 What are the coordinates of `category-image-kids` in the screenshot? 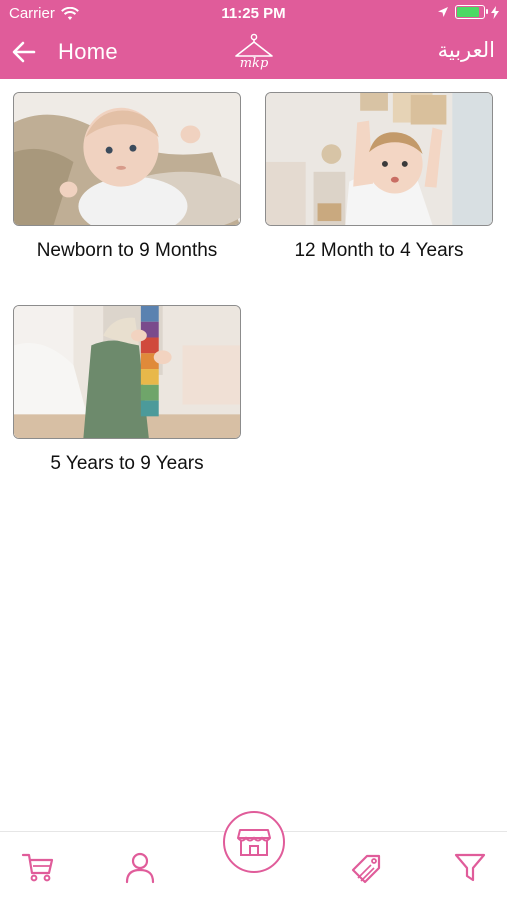 It's located at (127, 372).